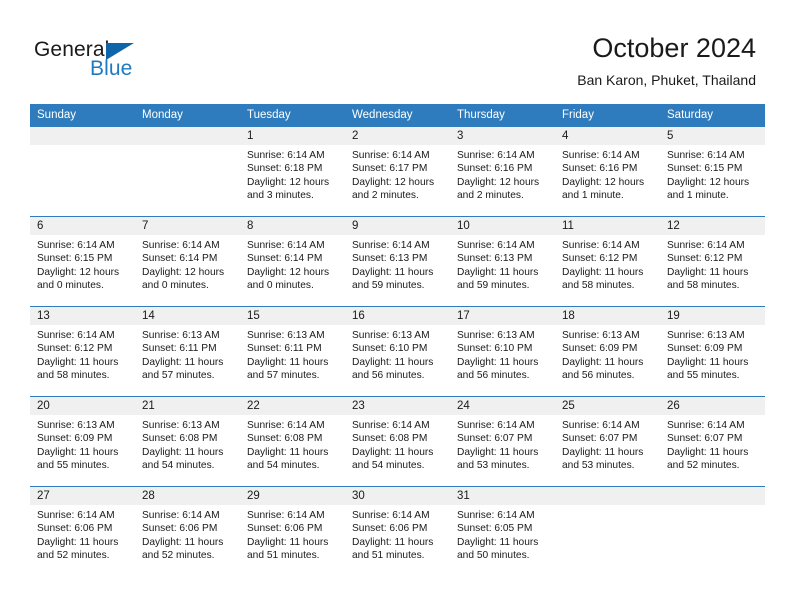 This screenshot has height=612, width=792. Describe the element at coordinates (600, 349) in the screenshot. I see `day-sunset-line: Sunset: 6:09 PM` at that location.